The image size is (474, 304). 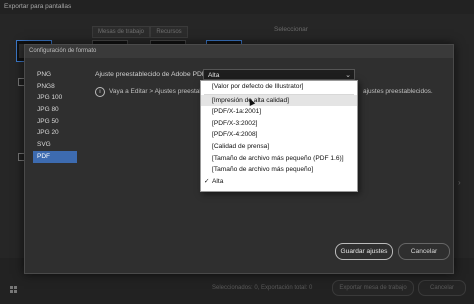 What do you see at coordinates (279, 74) in the screenshot?
I see `preset-select: Alta ⌄` at bounding box center [279, 74].